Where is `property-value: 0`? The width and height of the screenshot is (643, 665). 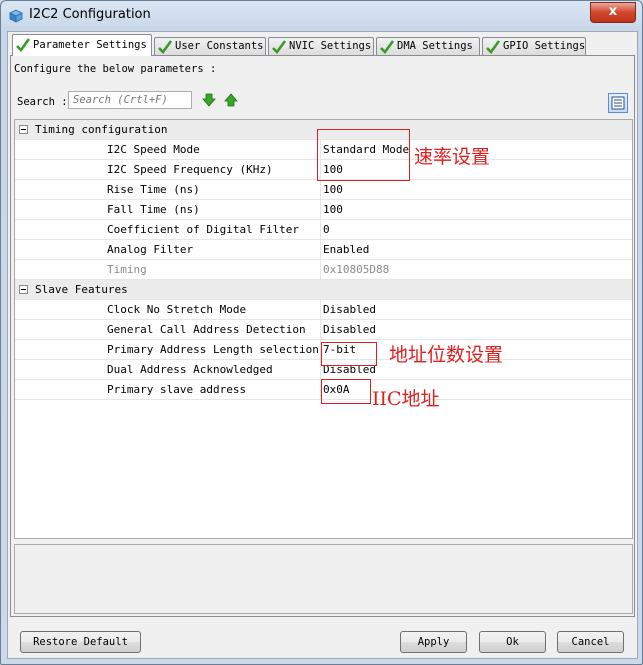
property-value: 0 is located at coordinates (326, 229).